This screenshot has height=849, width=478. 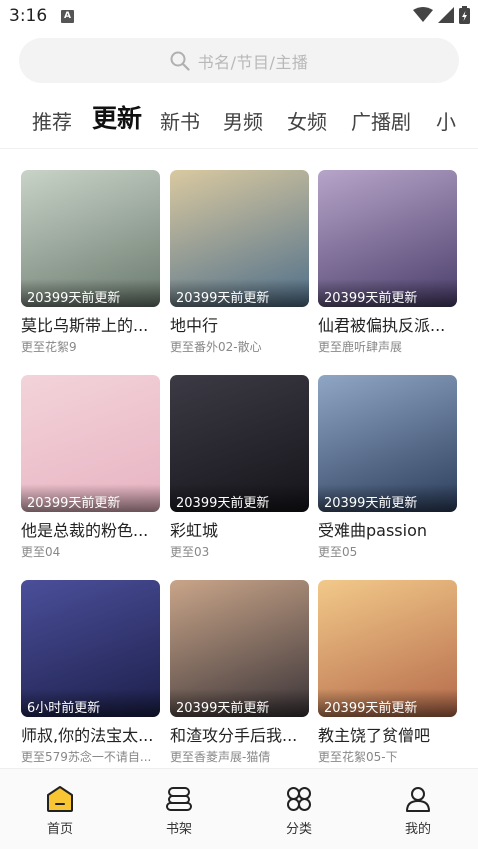 I want to click on home-icon, so click(x=60, y=799).